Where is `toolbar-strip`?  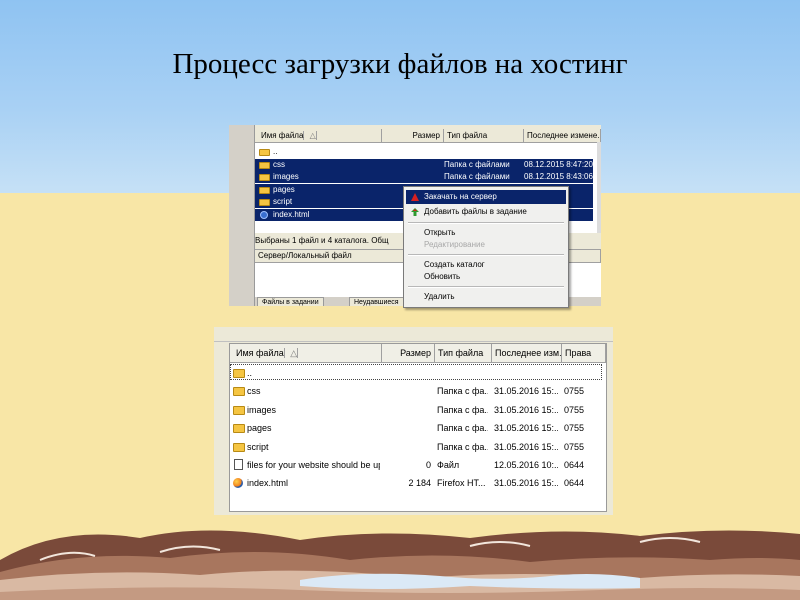
toolbar-strip is located at coordinates (413, 334).